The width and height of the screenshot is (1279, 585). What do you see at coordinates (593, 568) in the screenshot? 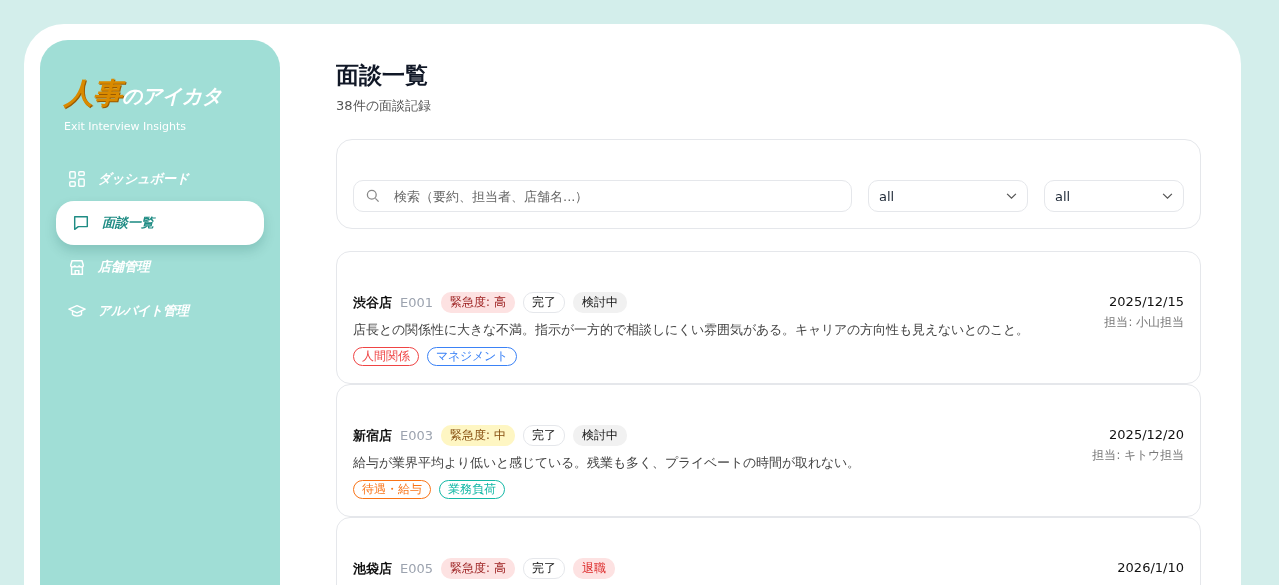
I see `status-badge: 退職` at bounding box center [593, 568].